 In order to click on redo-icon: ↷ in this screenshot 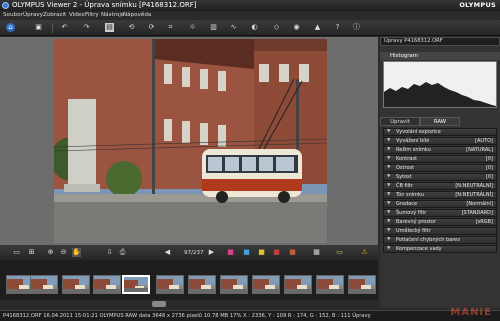, I will do `click(86, 27)`.